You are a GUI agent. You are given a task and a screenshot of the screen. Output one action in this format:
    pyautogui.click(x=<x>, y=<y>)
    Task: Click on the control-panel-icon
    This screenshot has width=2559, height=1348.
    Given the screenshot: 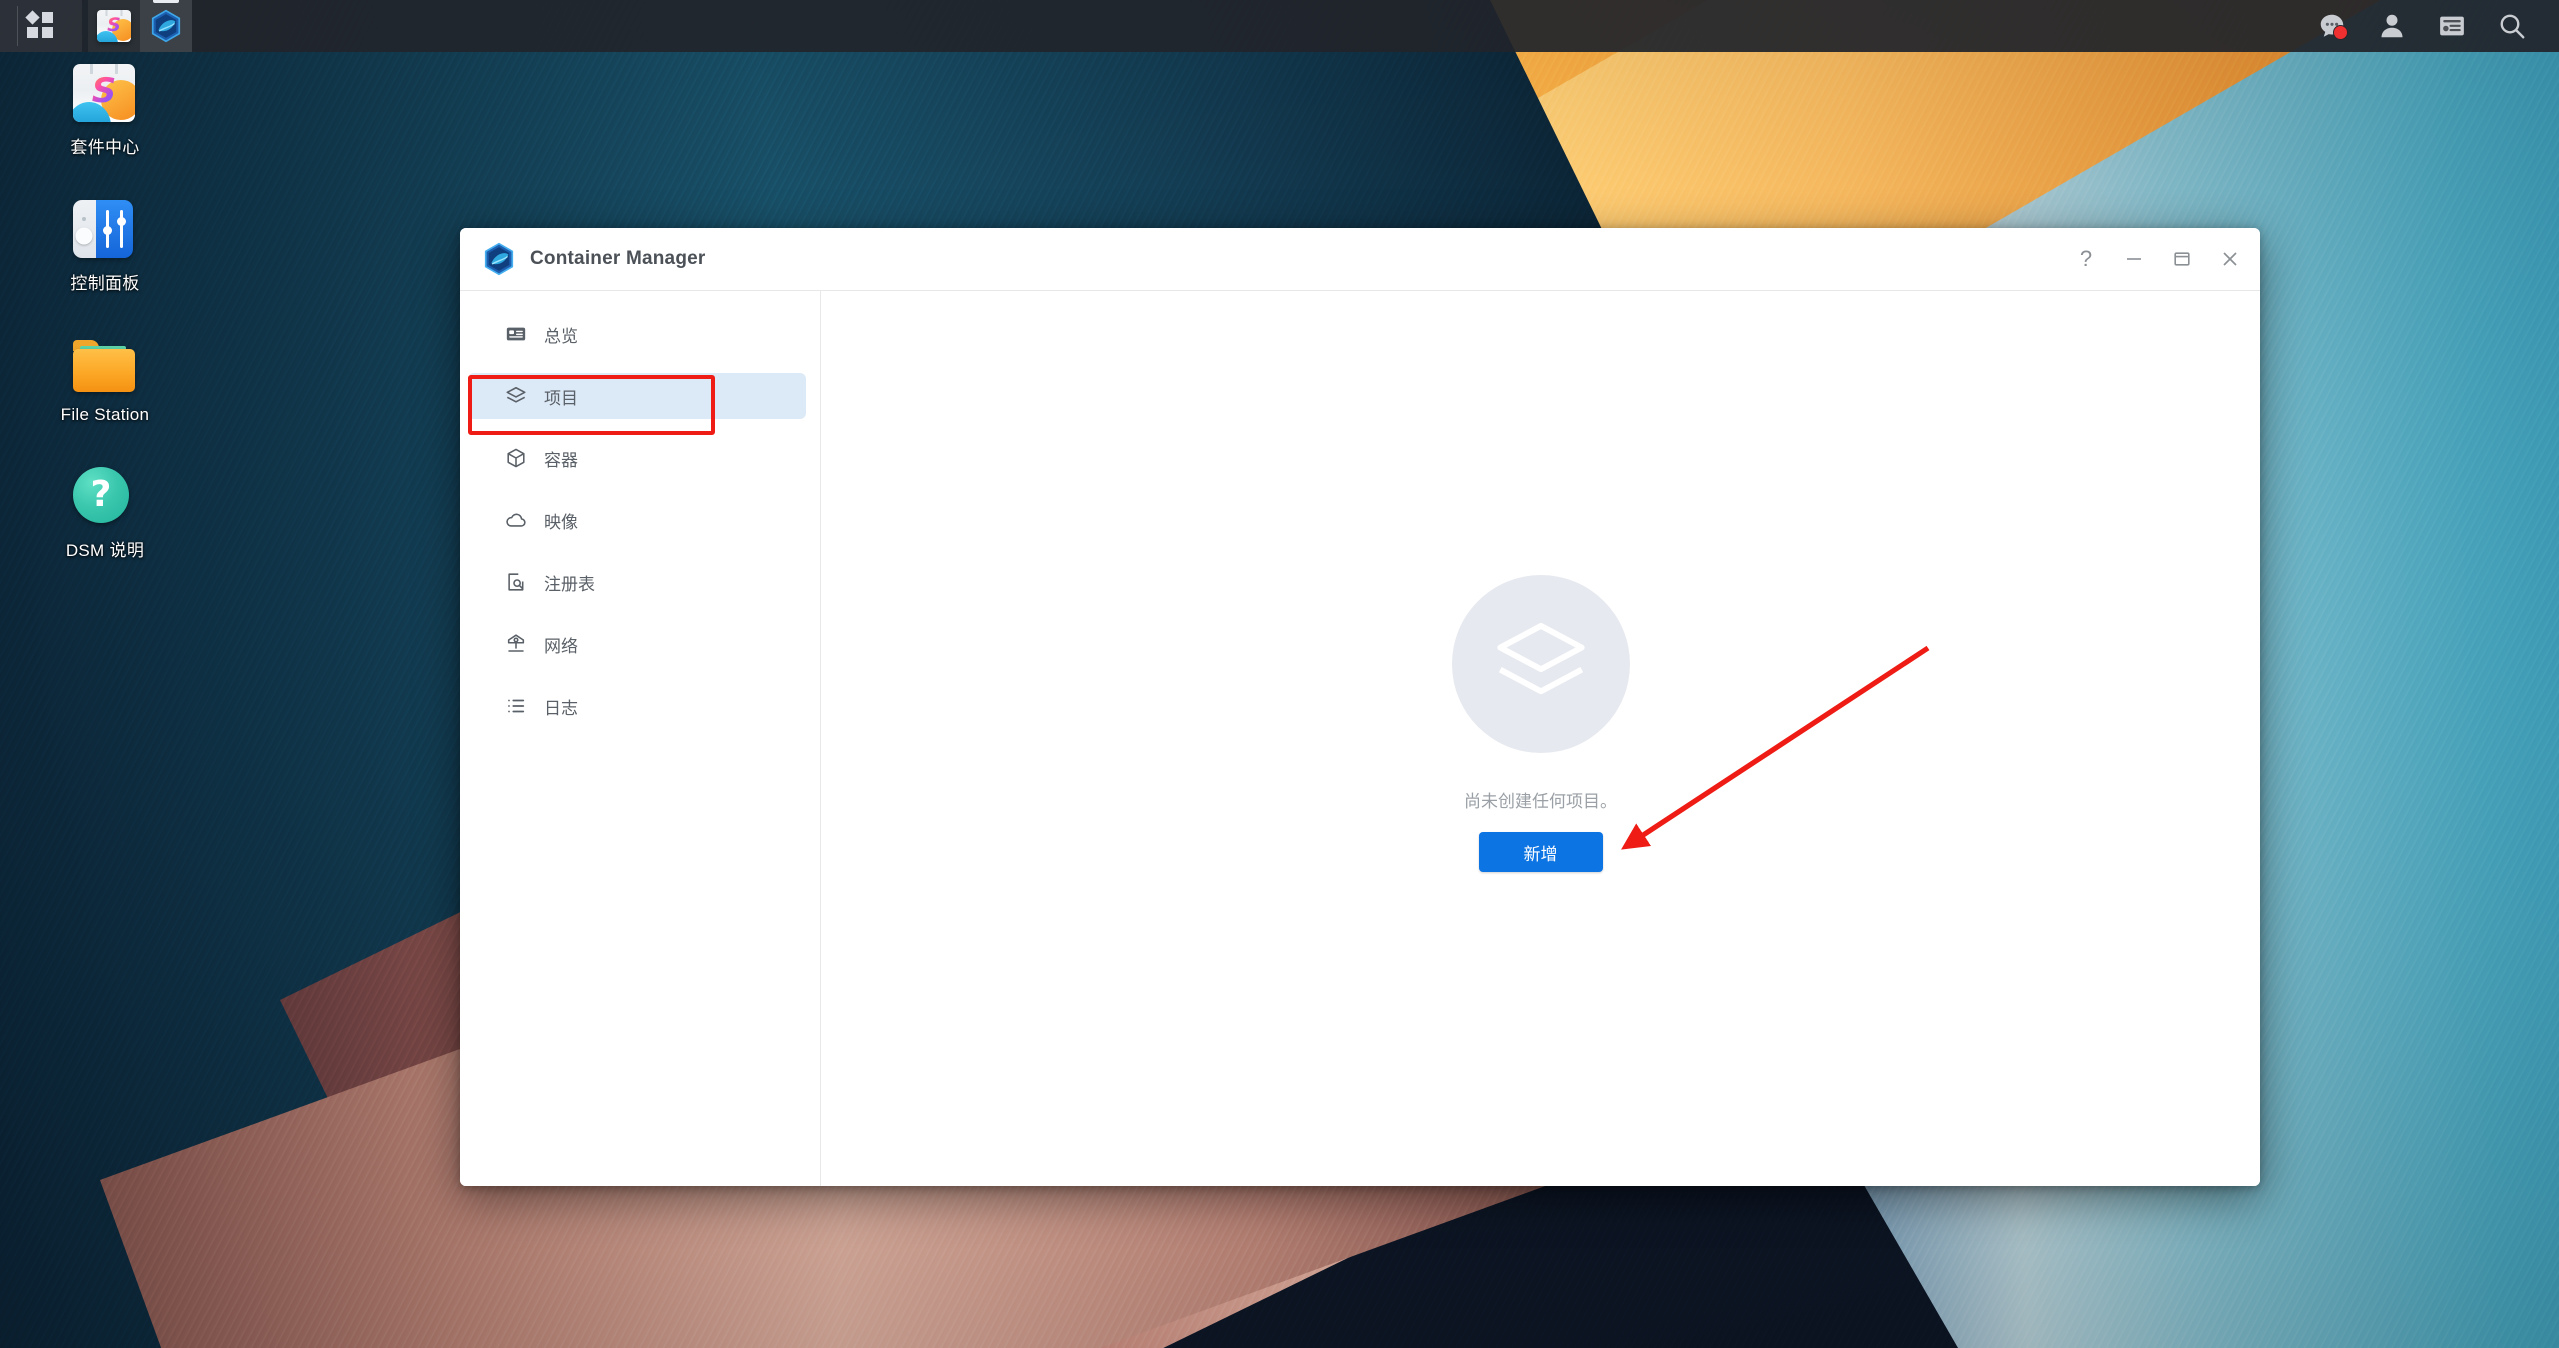 What is the action you would take?
    pyautogui.click(x=105, y=228)
    